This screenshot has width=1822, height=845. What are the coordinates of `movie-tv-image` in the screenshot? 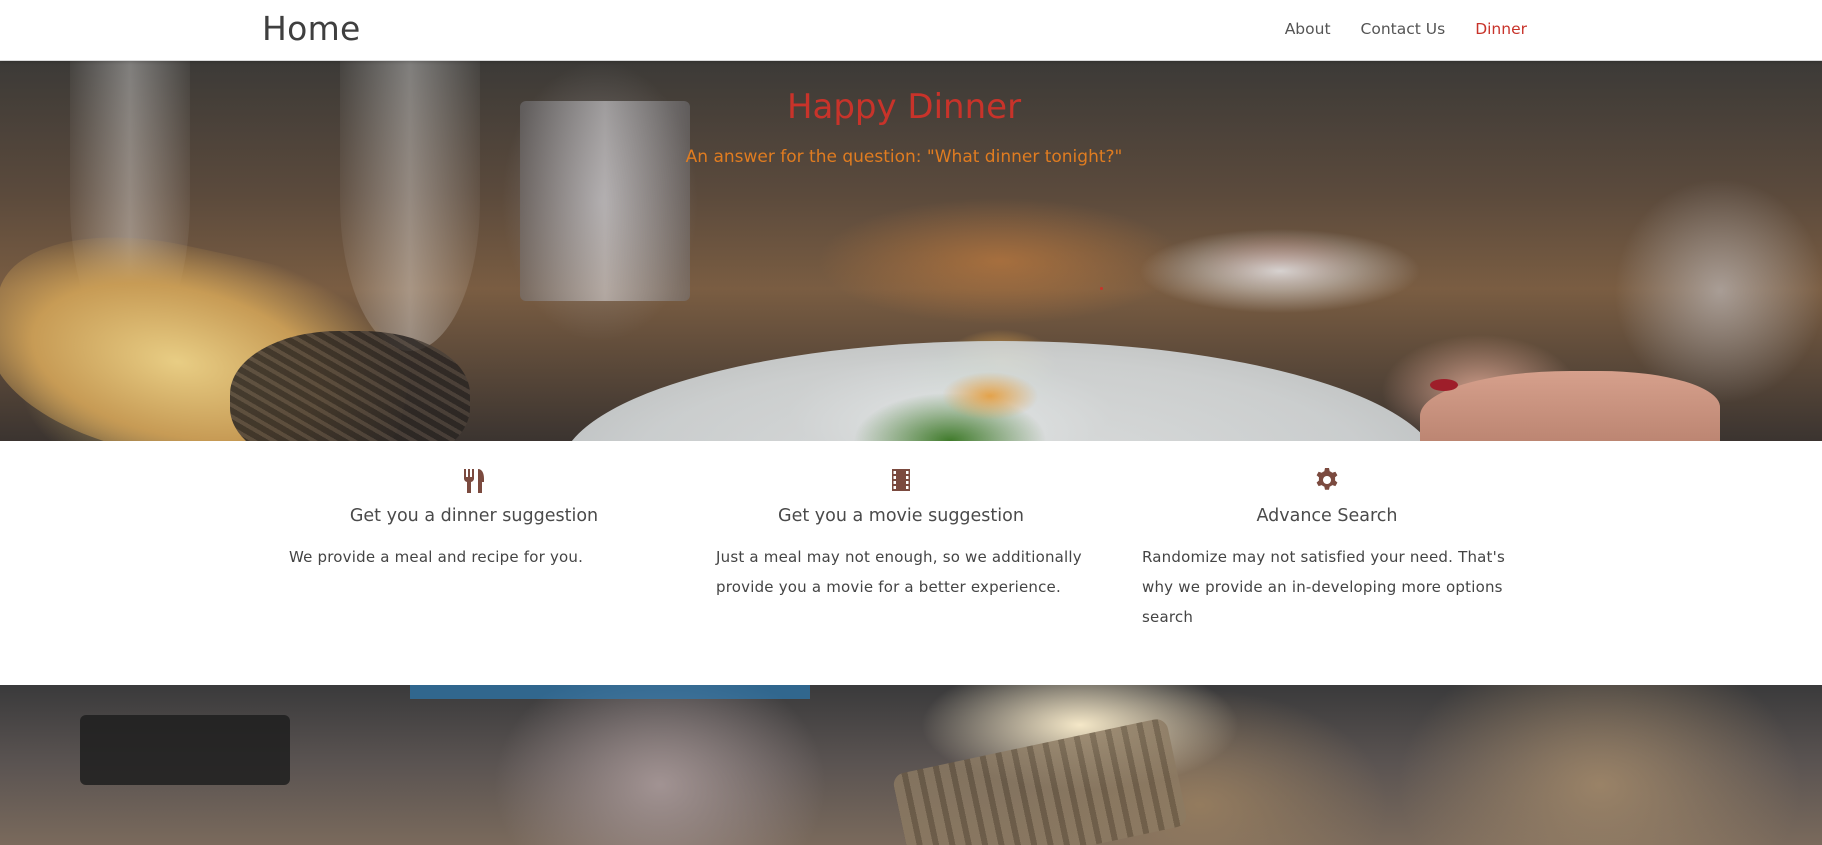 It's located at (185, 750).